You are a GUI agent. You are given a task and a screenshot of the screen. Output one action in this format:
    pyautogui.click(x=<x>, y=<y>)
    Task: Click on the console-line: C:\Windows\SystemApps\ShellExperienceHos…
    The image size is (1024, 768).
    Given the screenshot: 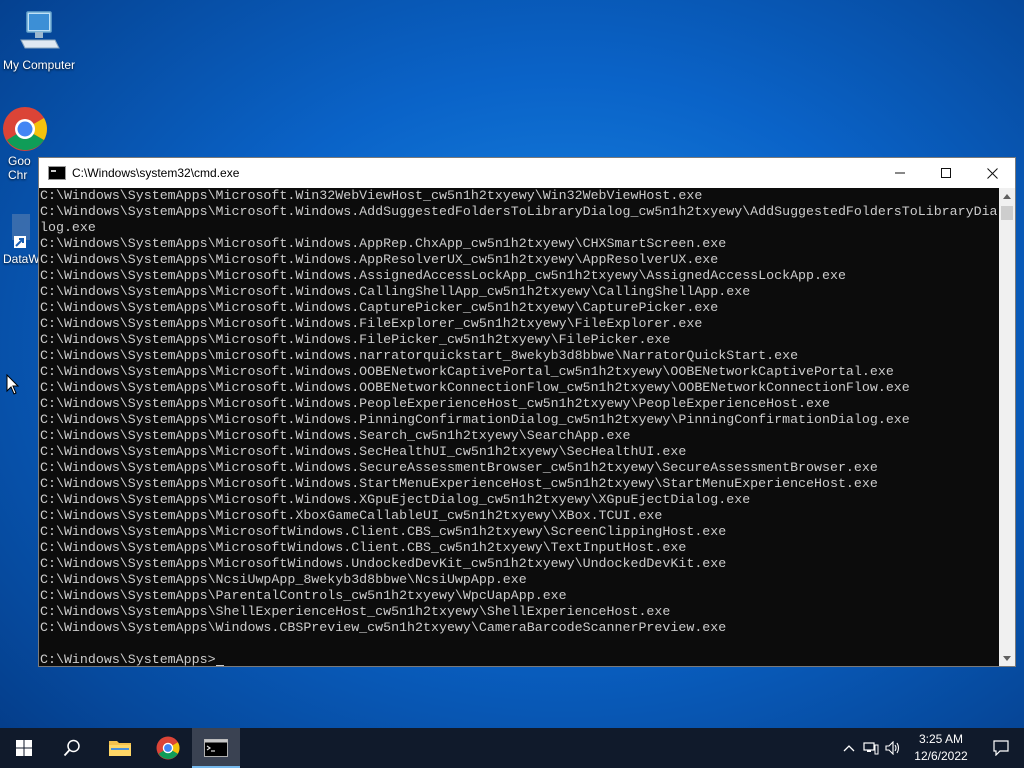 What is the action you would take?
    pyautogui.click(x=355, y=611)
    